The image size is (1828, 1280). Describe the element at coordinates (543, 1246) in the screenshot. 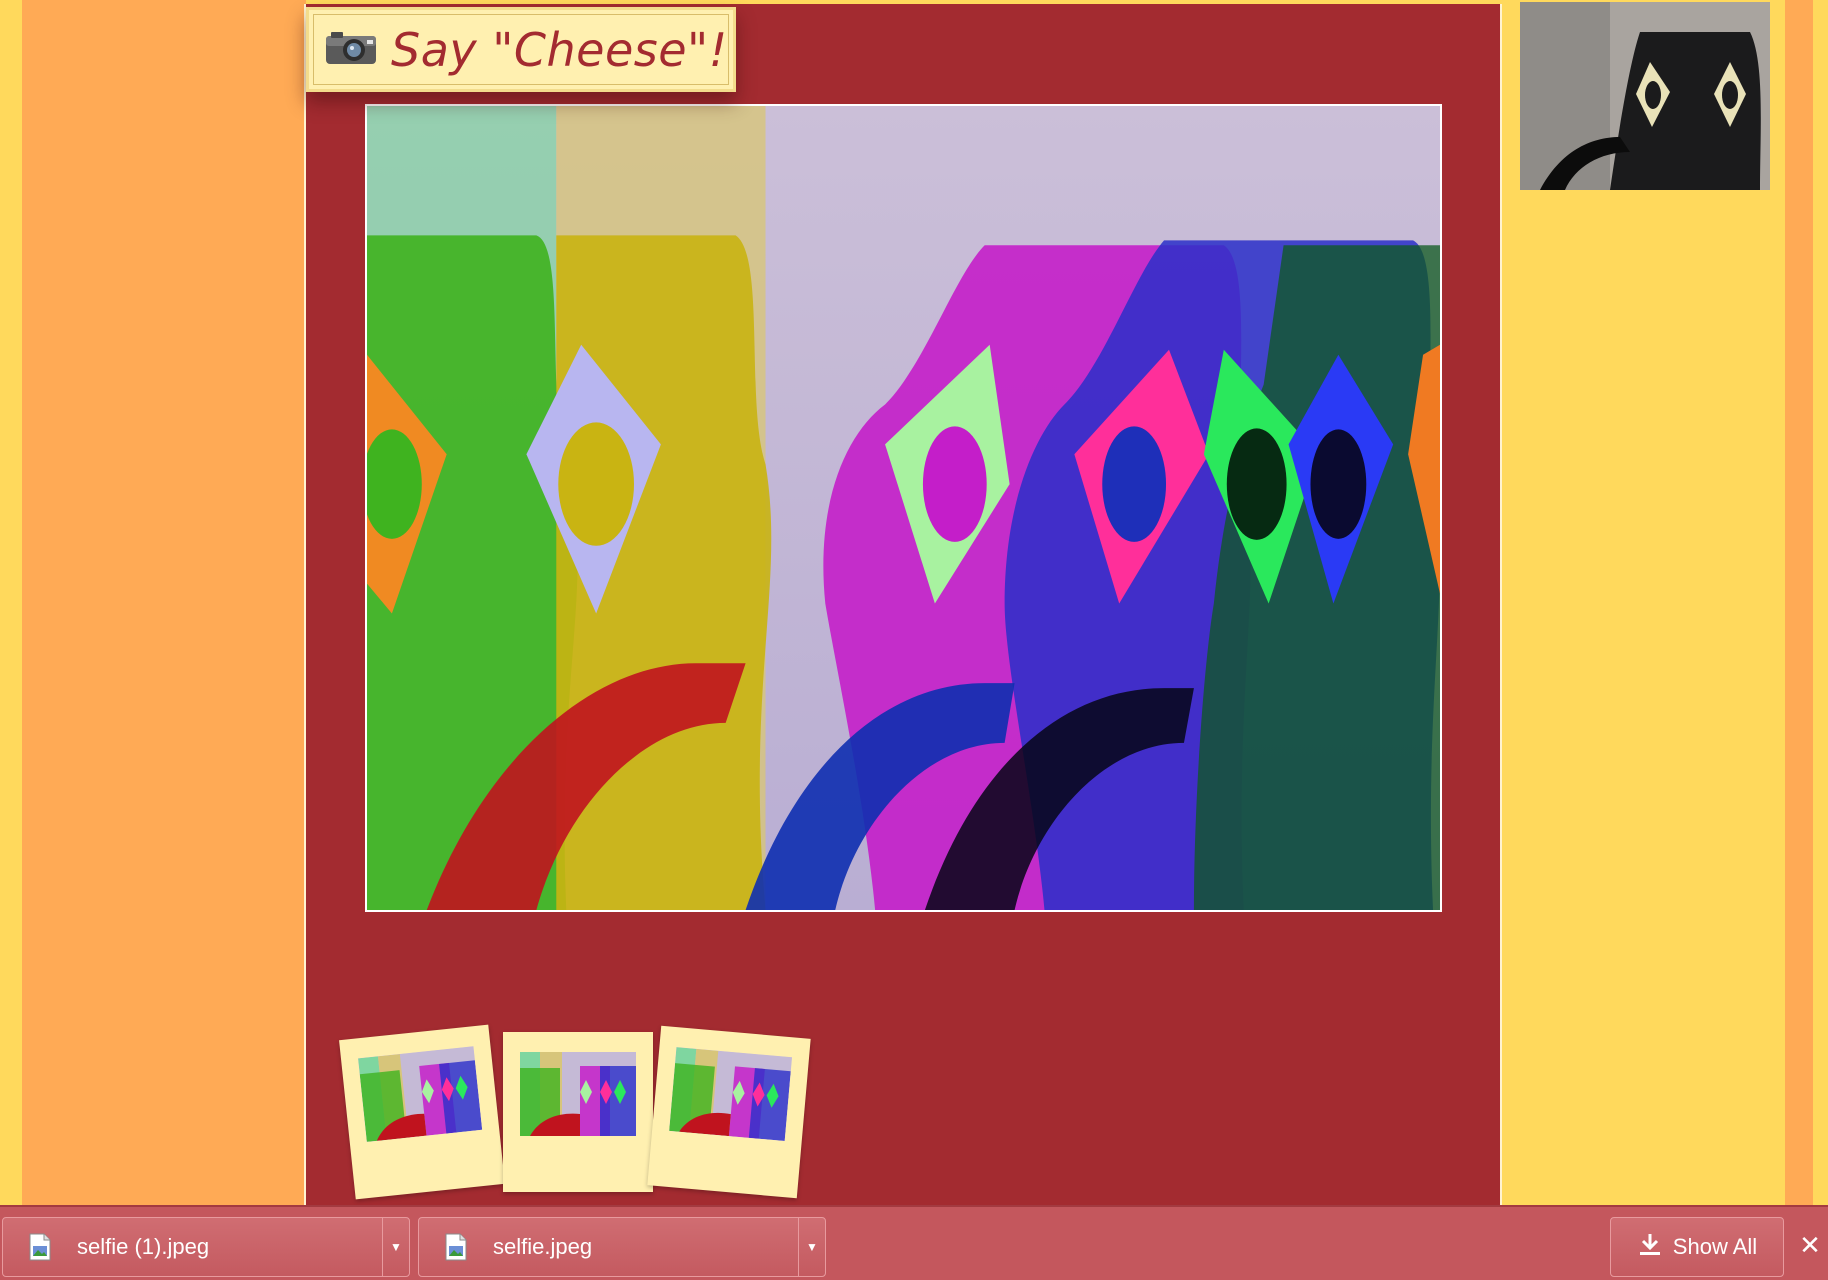

I see `download-filename: selfie.jpeg` at that location.